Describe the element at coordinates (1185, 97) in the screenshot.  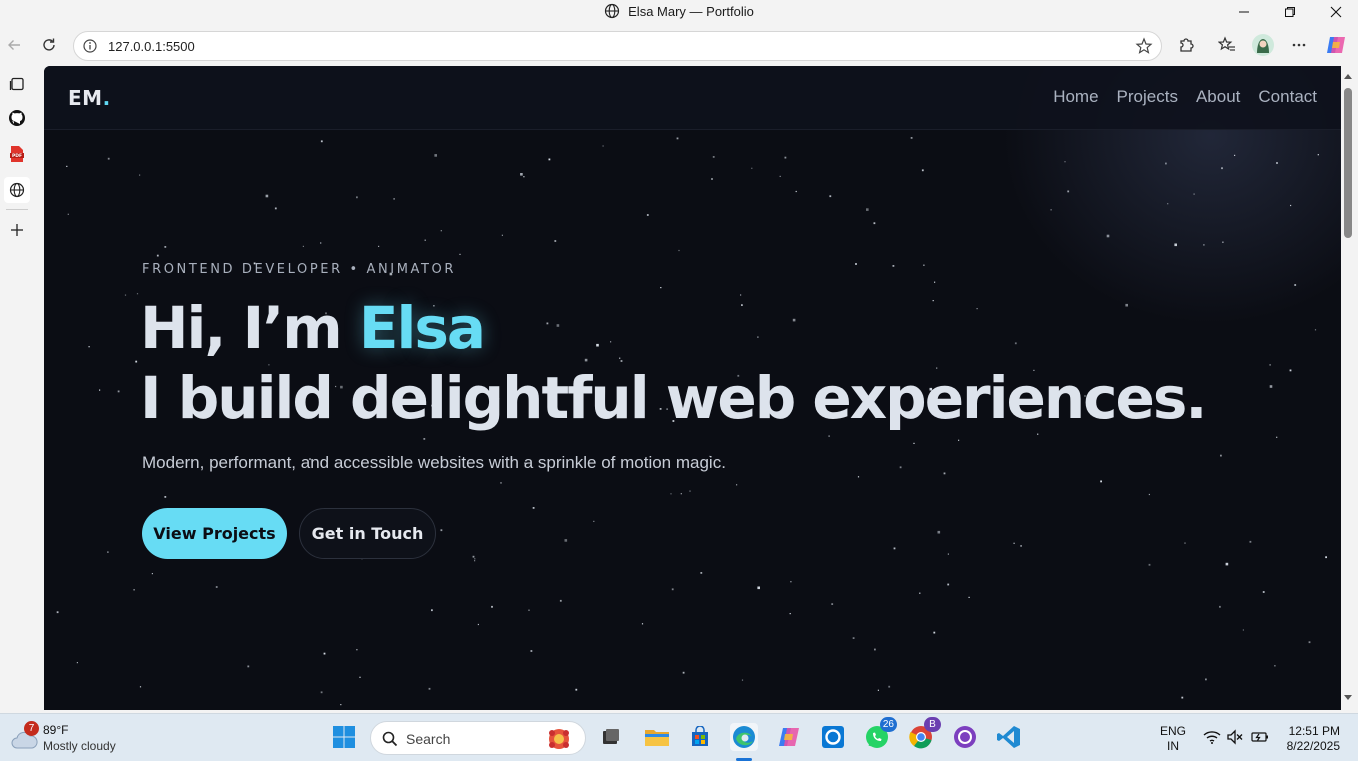
I see `site-nav-links: Home Projects About Contact` at that location.